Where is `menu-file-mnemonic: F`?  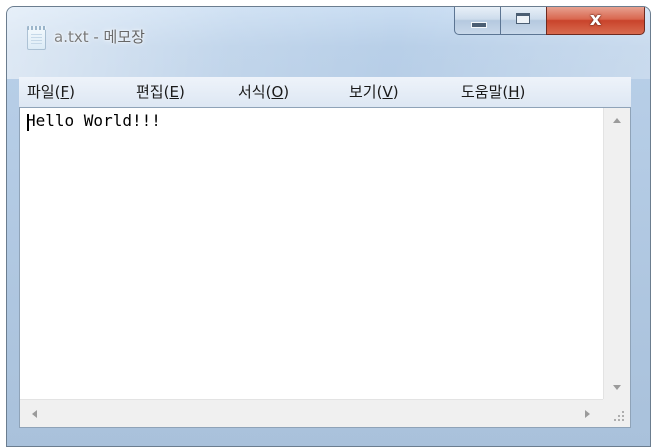 menu-file-mnemonic: F is located at coordinates (65, 92).